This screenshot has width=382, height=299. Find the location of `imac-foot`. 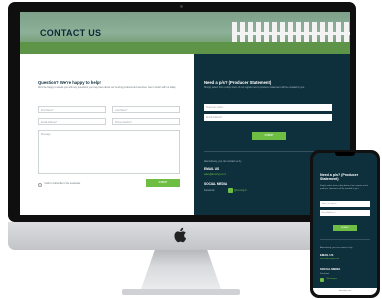

imac-foot is located at coordinates (181, 292).